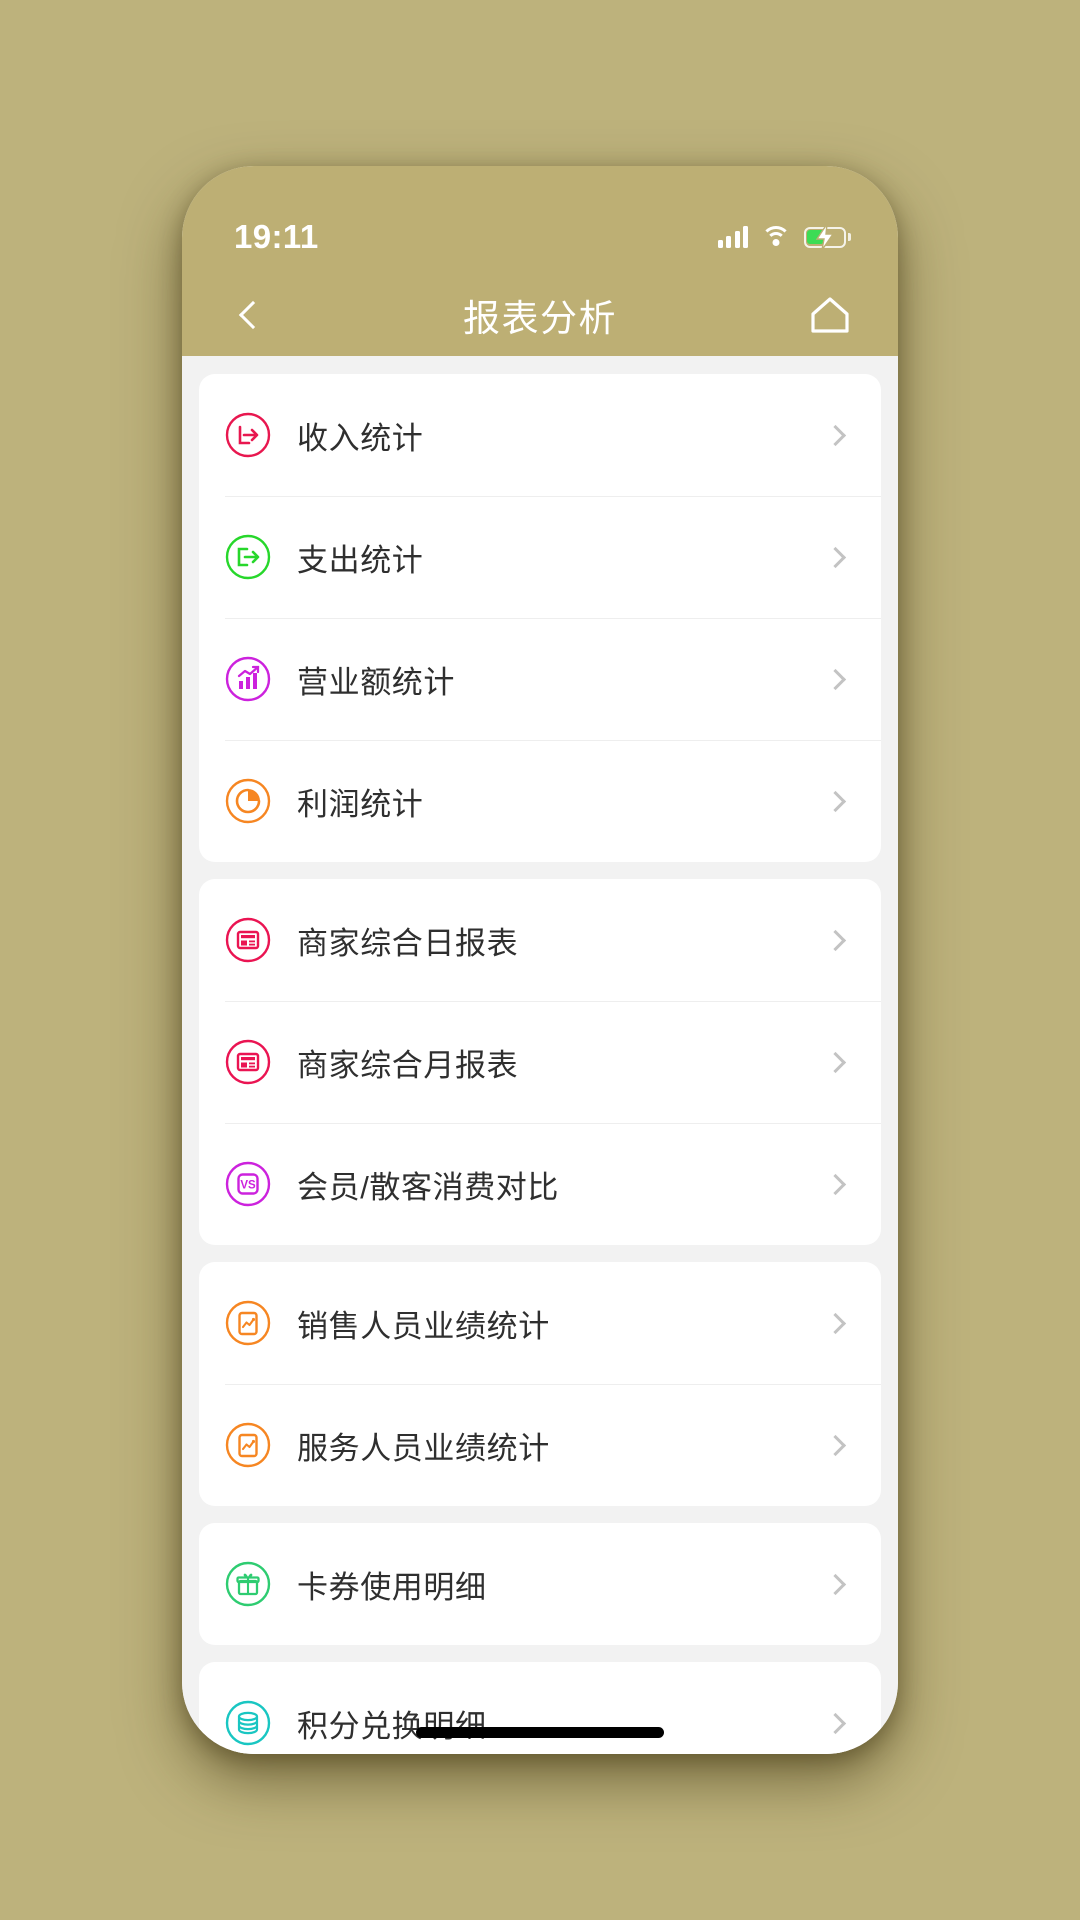  What do you see at coordinates (428, 1187) in the screenshot?
I see `list-item-label: 会员/散客消费对比` at bounding box center [428, 1187].